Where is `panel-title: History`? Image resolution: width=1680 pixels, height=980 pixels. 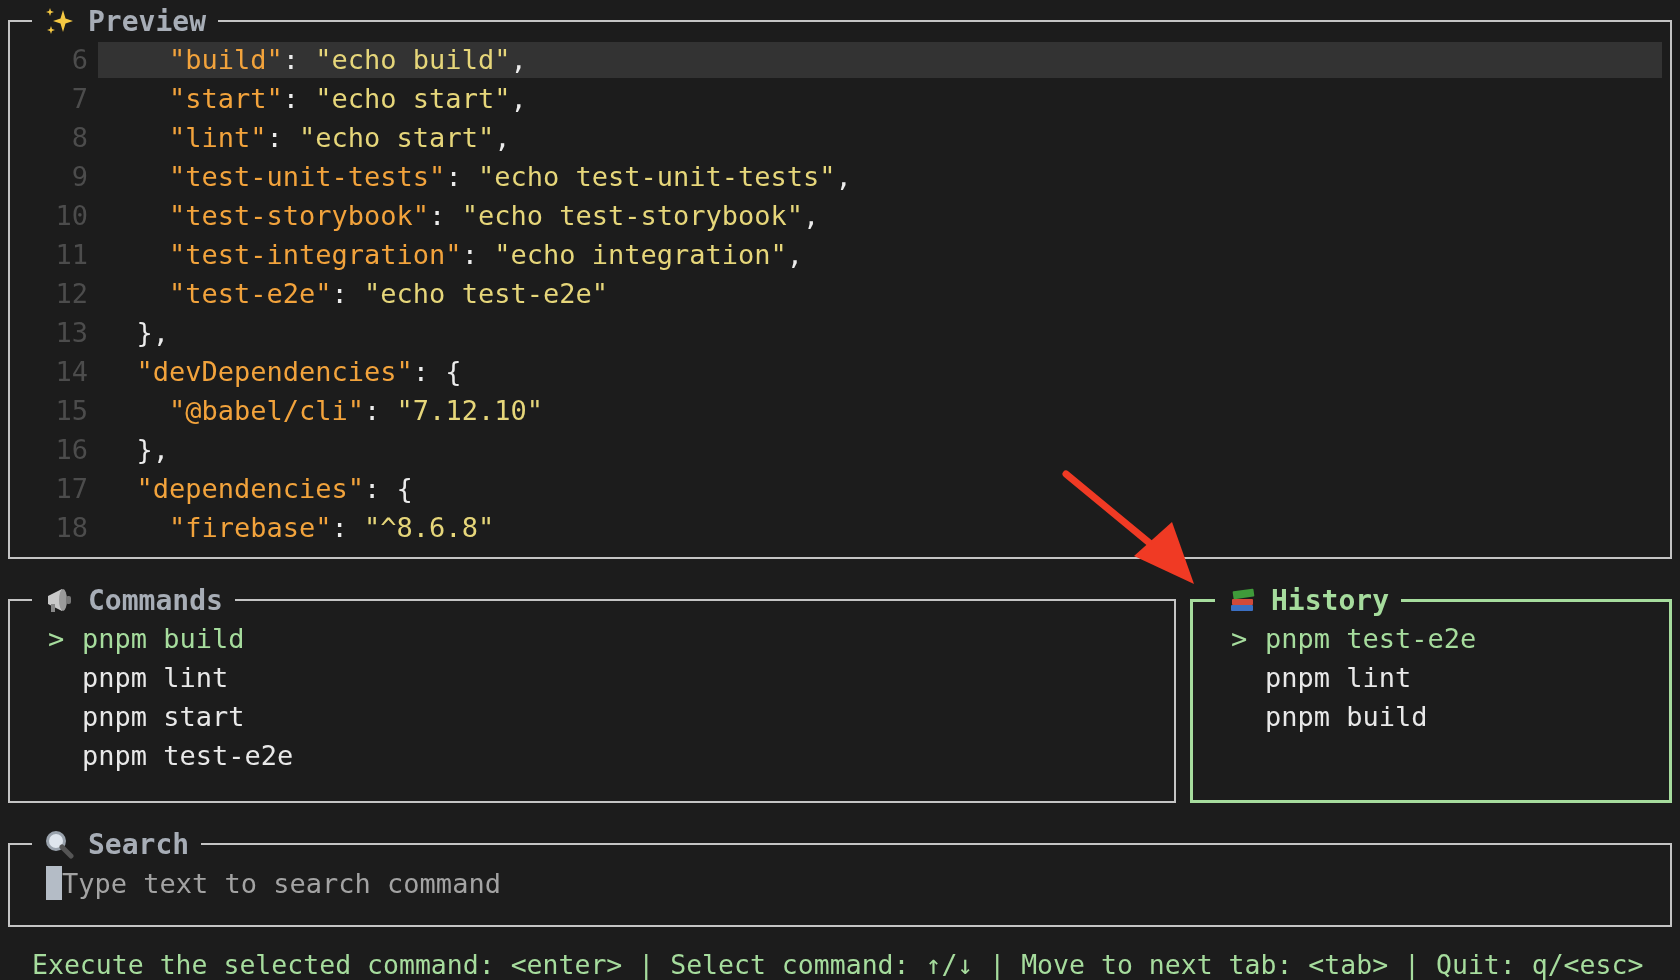
panel-title: History is located at coordinates (1330, 600).